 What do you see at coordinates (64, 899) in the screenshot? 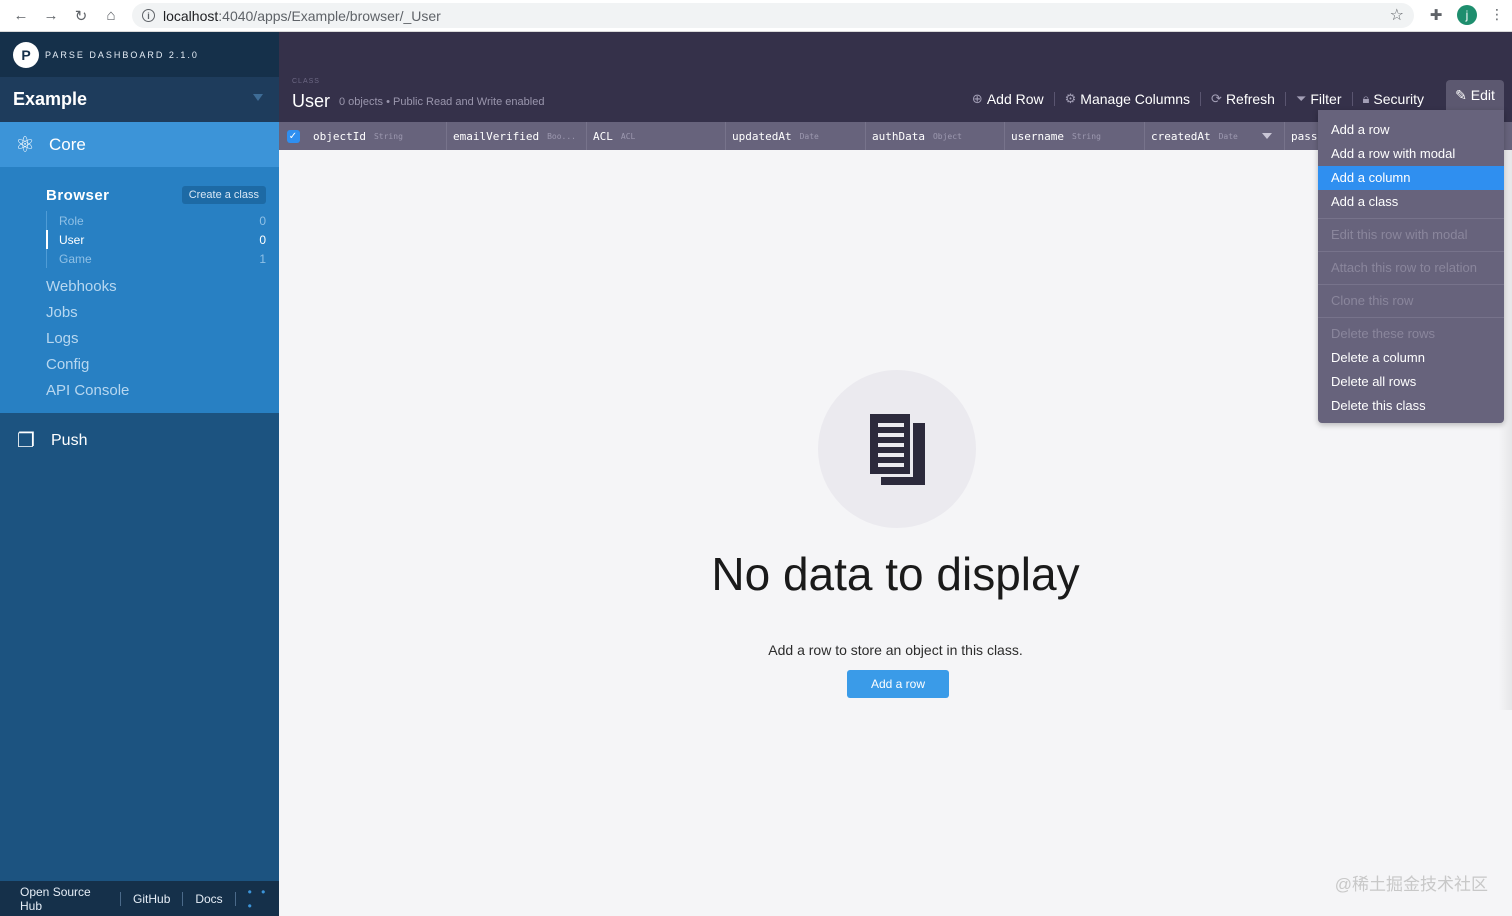
I see `footer-link-open-source-hub: Open Source Hub` at bounding box center [64, 899].